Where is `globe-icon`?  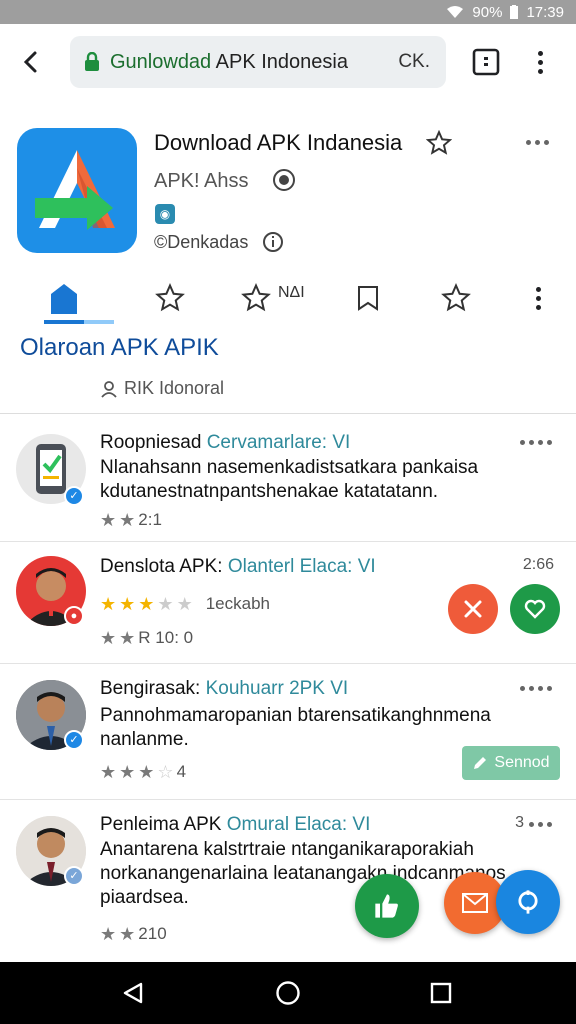
globe-icon is located at coordinates (284, 180).